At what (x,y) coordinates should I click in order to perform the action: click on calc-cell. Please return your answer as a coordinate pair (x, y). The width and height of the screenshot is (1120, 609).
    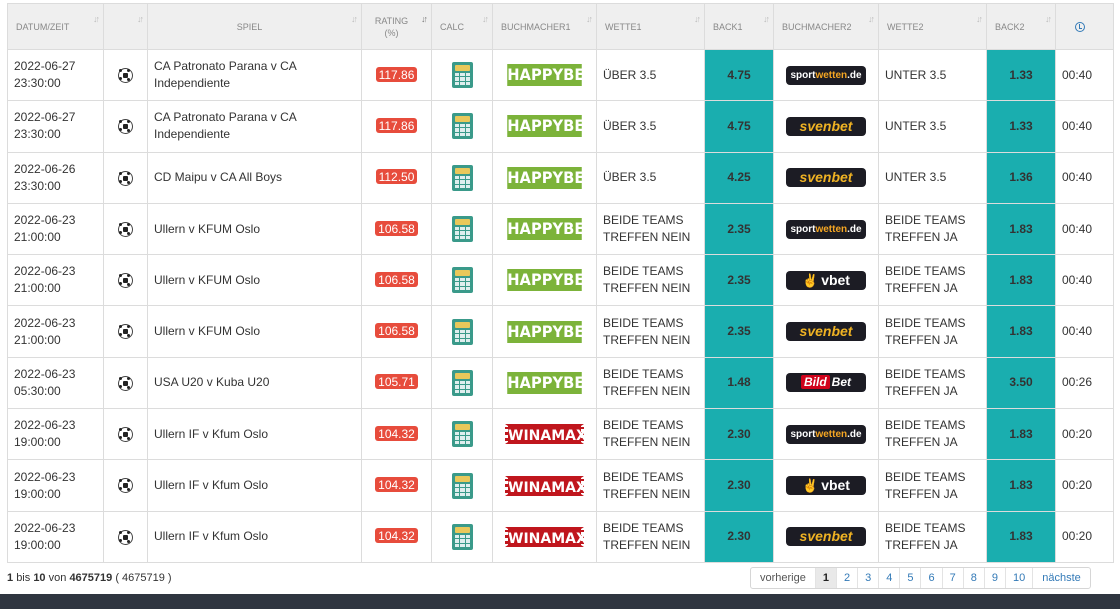
    Looking at the image, I should click on (462, 331).